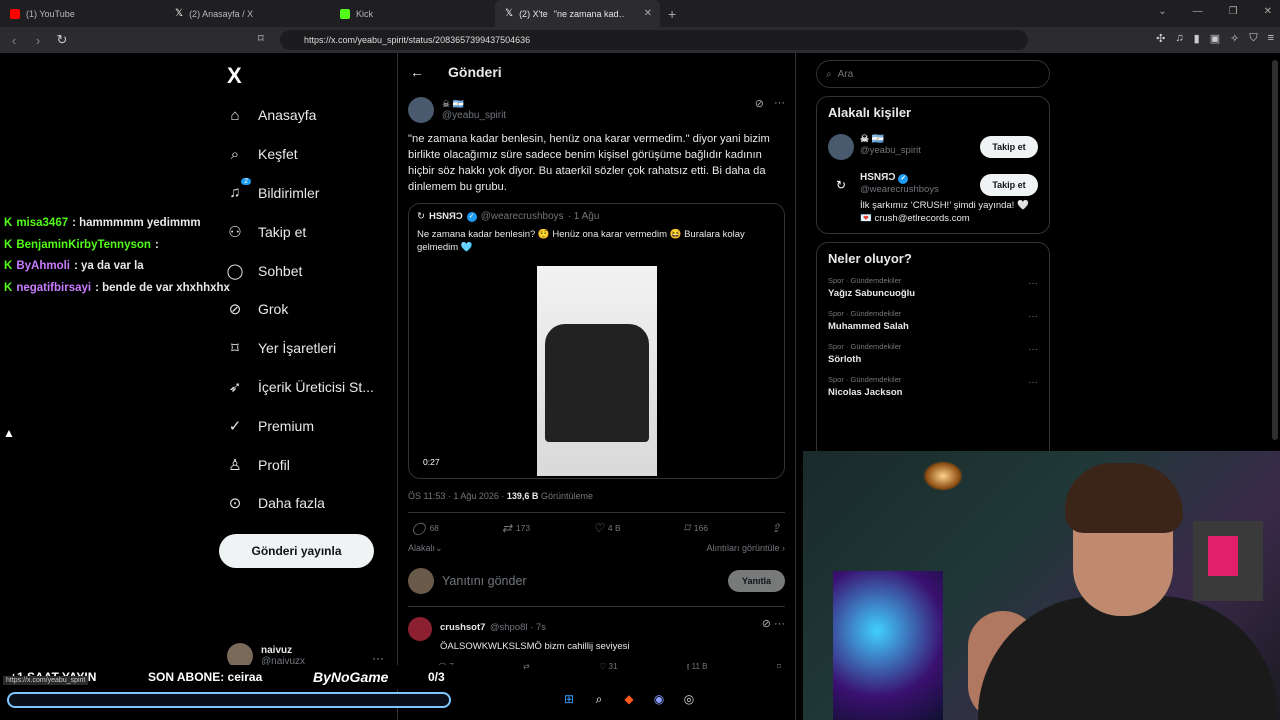  What do you see at coordinates (933, 320) in the screenshot?
I see `trend-item: Spor · Gündemdekiler Muhammed Salah ···` at bounding box center [933, 320].